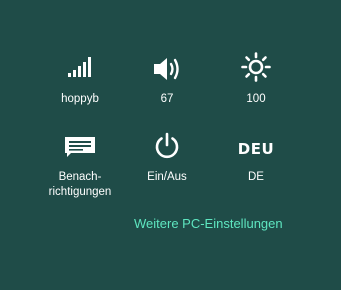  Describe the element at coordinates (256, 168) in the screenshot. I see `language-tile: DEU DE` at that location.